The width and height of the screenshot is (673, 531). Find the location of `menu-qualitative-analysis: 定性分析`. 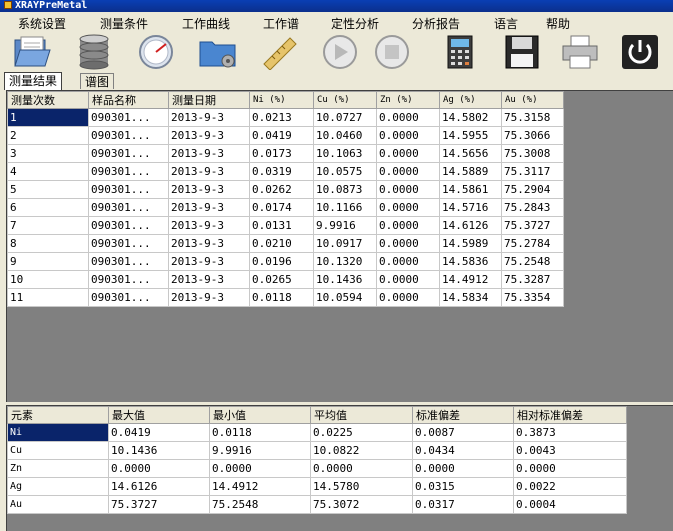

menu-qualitative-analysis: 定性分析 is located at coordinates (355, 23).